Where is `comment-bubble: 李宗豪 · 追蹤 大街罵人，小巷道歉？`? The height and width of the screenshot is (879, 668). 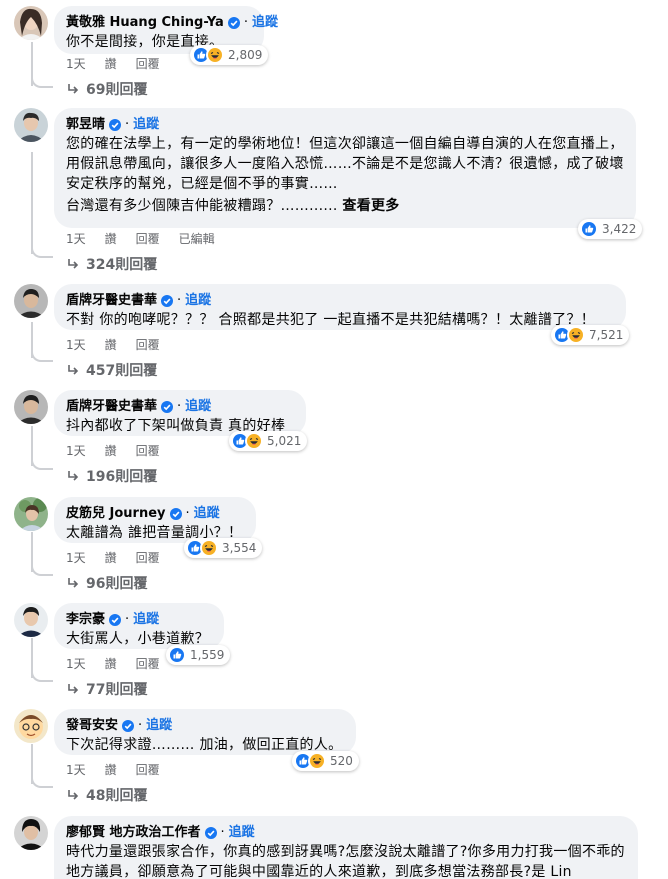
comment-bubble: 李宗豪 · 追蹤 大街罵人，小巷道歉？ is located at coordinates (139, 626).